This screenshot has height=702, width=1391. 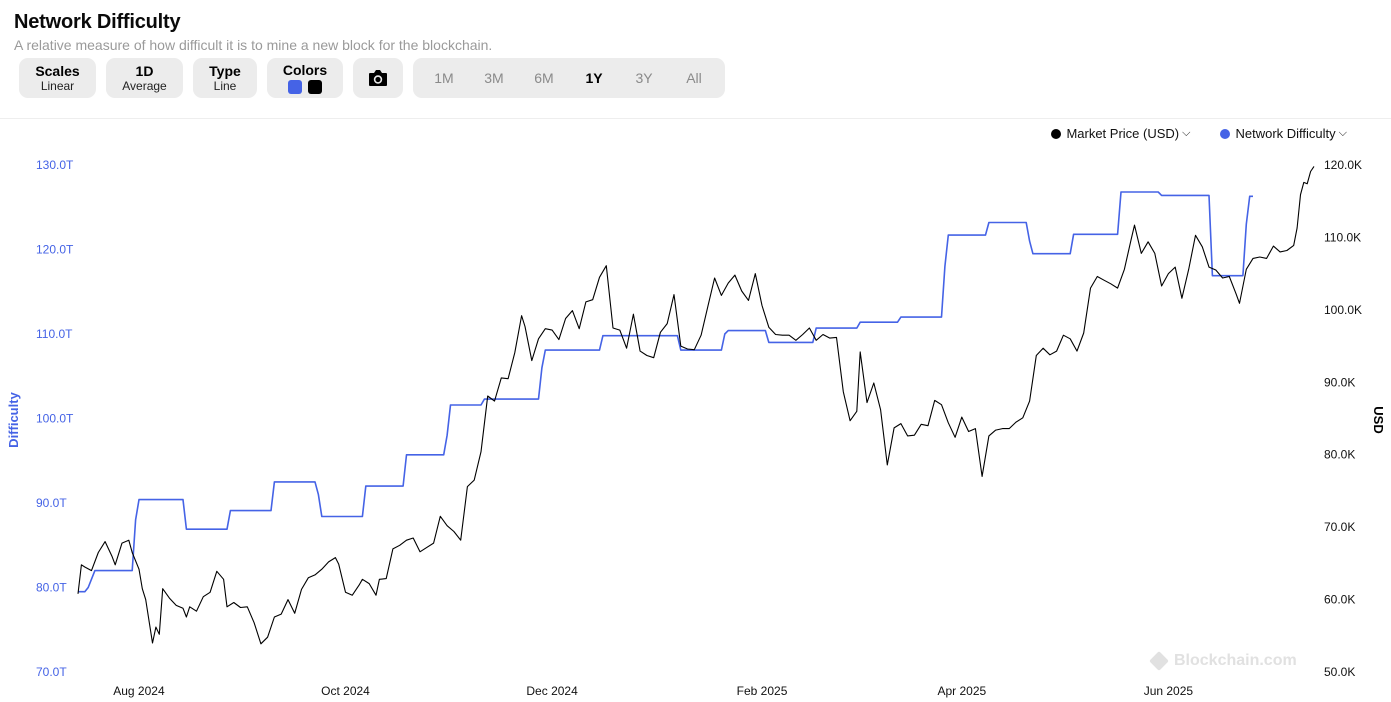 What do you see at coordinates (54, 334) in the screenshot?
I see `left-axis-tick-label: 110.0T` at bounding box center [54, 334].